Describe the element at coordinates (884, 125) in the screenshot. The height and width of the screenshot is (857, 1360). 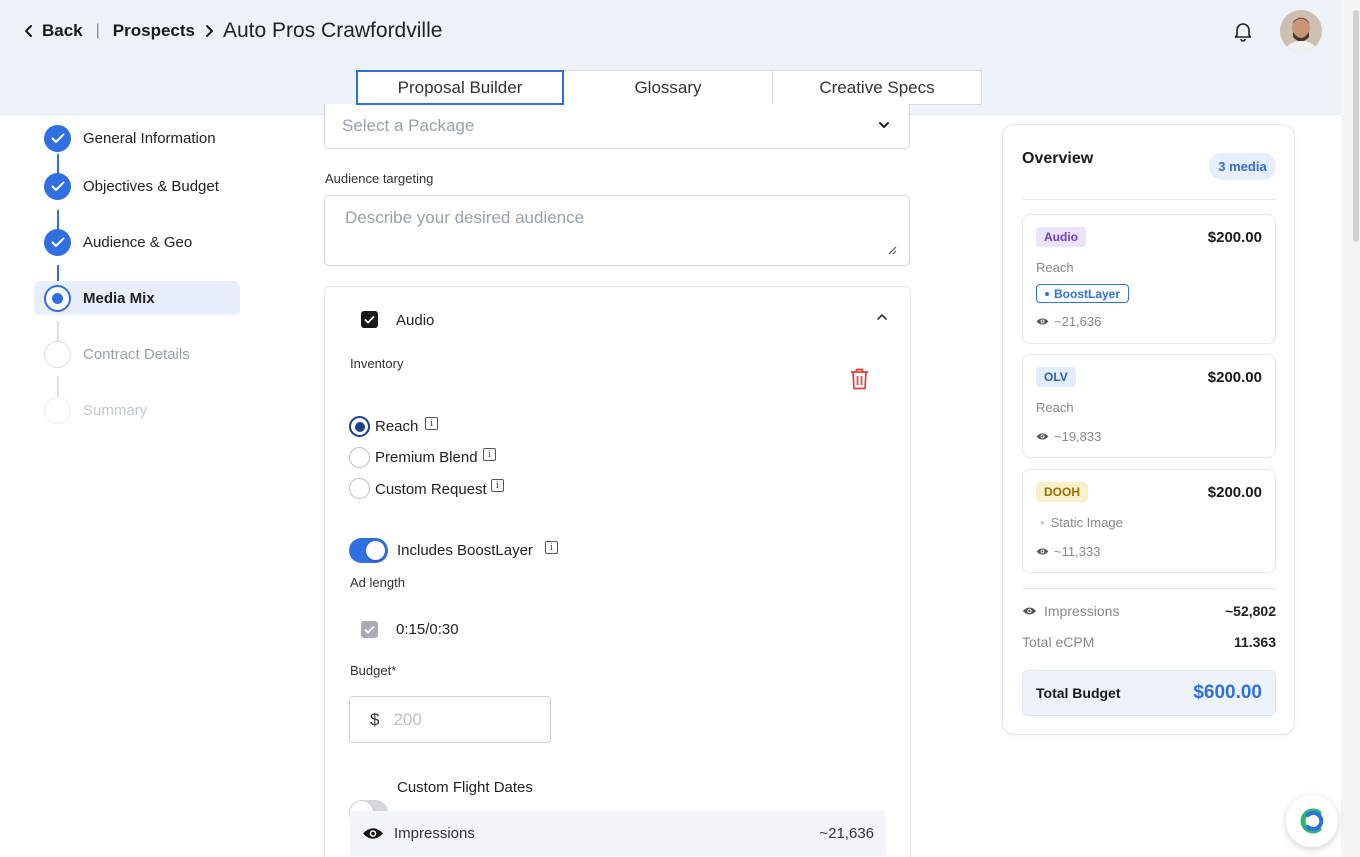
I see `chevron-down-icon` at that location.